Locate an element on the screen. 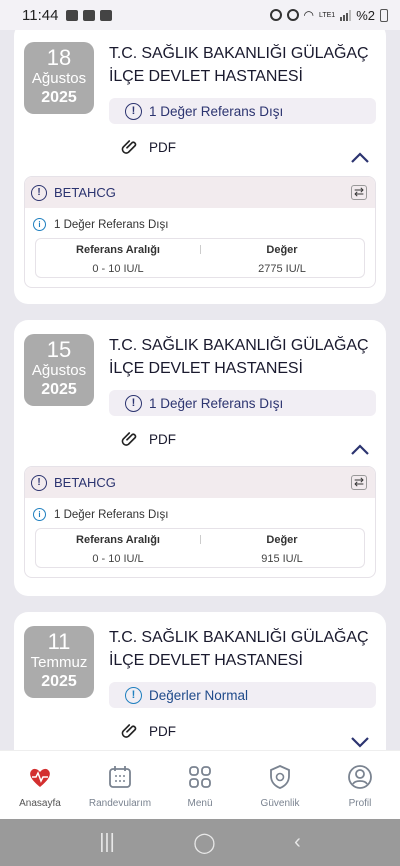 The width and height of the screenshot is (400, 866). test-note: i 1 Değer Referans Dışı is located at coordinates (200, 221).